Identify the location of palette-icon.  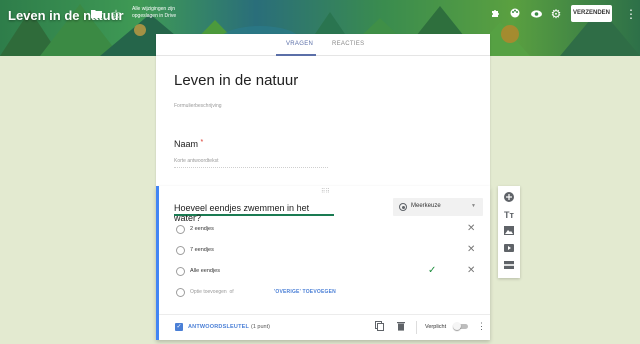
(515, 14).